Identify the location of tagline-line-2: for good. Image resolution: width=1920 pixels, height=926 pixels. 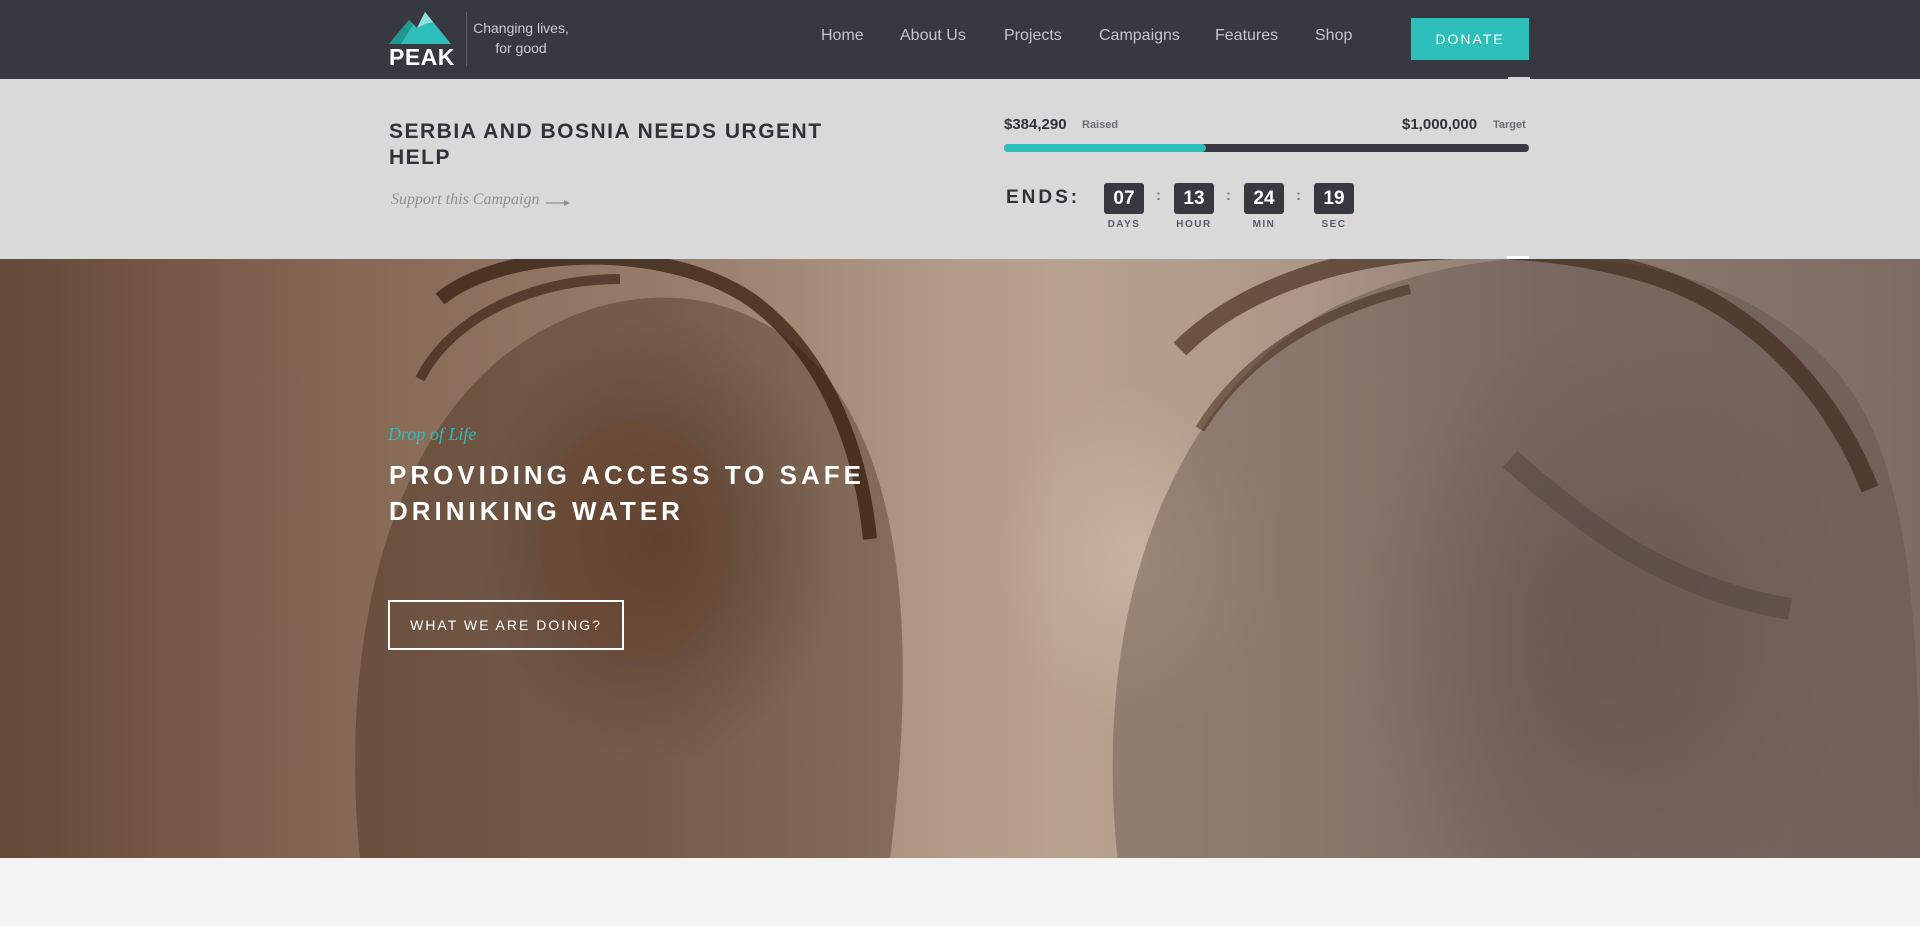
(521, 48).